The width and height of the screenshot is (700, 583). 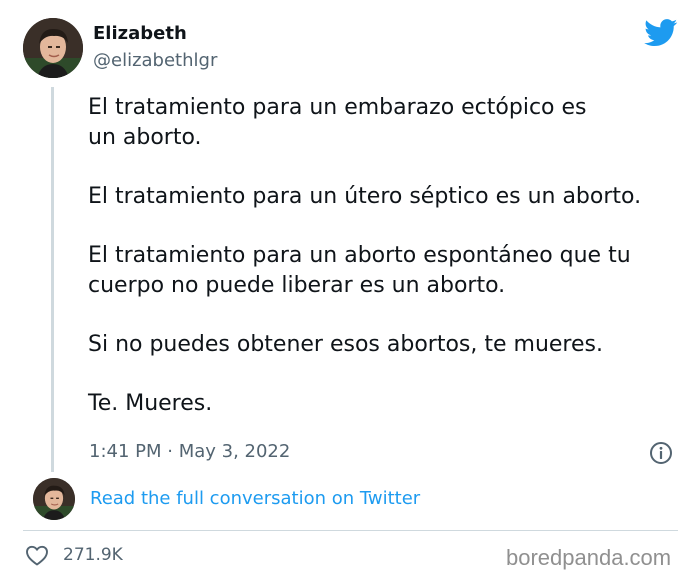 I want to click on like-count: 271.9K, so click(x=93, y=555).